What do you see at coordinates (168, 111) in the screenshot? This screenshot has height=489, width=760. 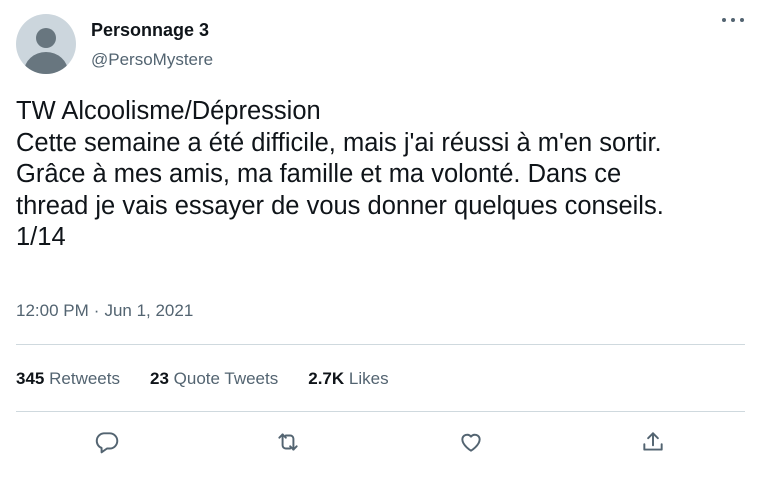 I see `tweet-line: TW Alcoolisme/Dépression` at bounding box center [168, 111].